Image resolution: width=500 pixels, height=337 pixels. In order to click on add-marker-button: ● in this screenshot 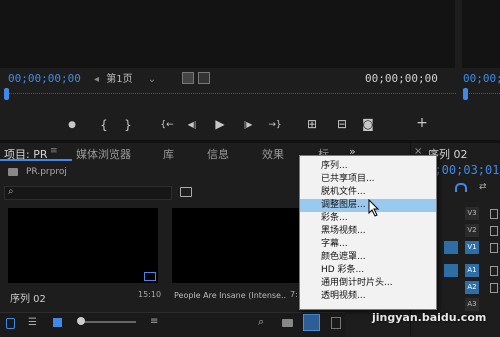, I will do `click(72, 125)`.